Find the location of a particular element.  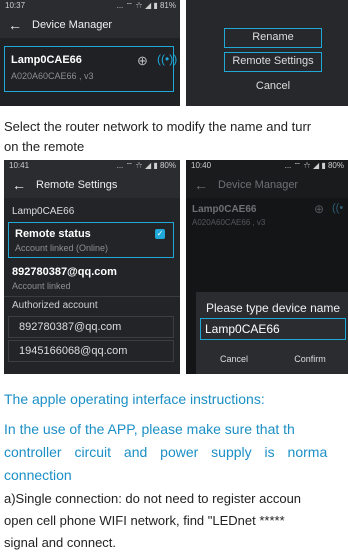

wifi-signal-icon: ((•)) is located at coordinates (167, 59).